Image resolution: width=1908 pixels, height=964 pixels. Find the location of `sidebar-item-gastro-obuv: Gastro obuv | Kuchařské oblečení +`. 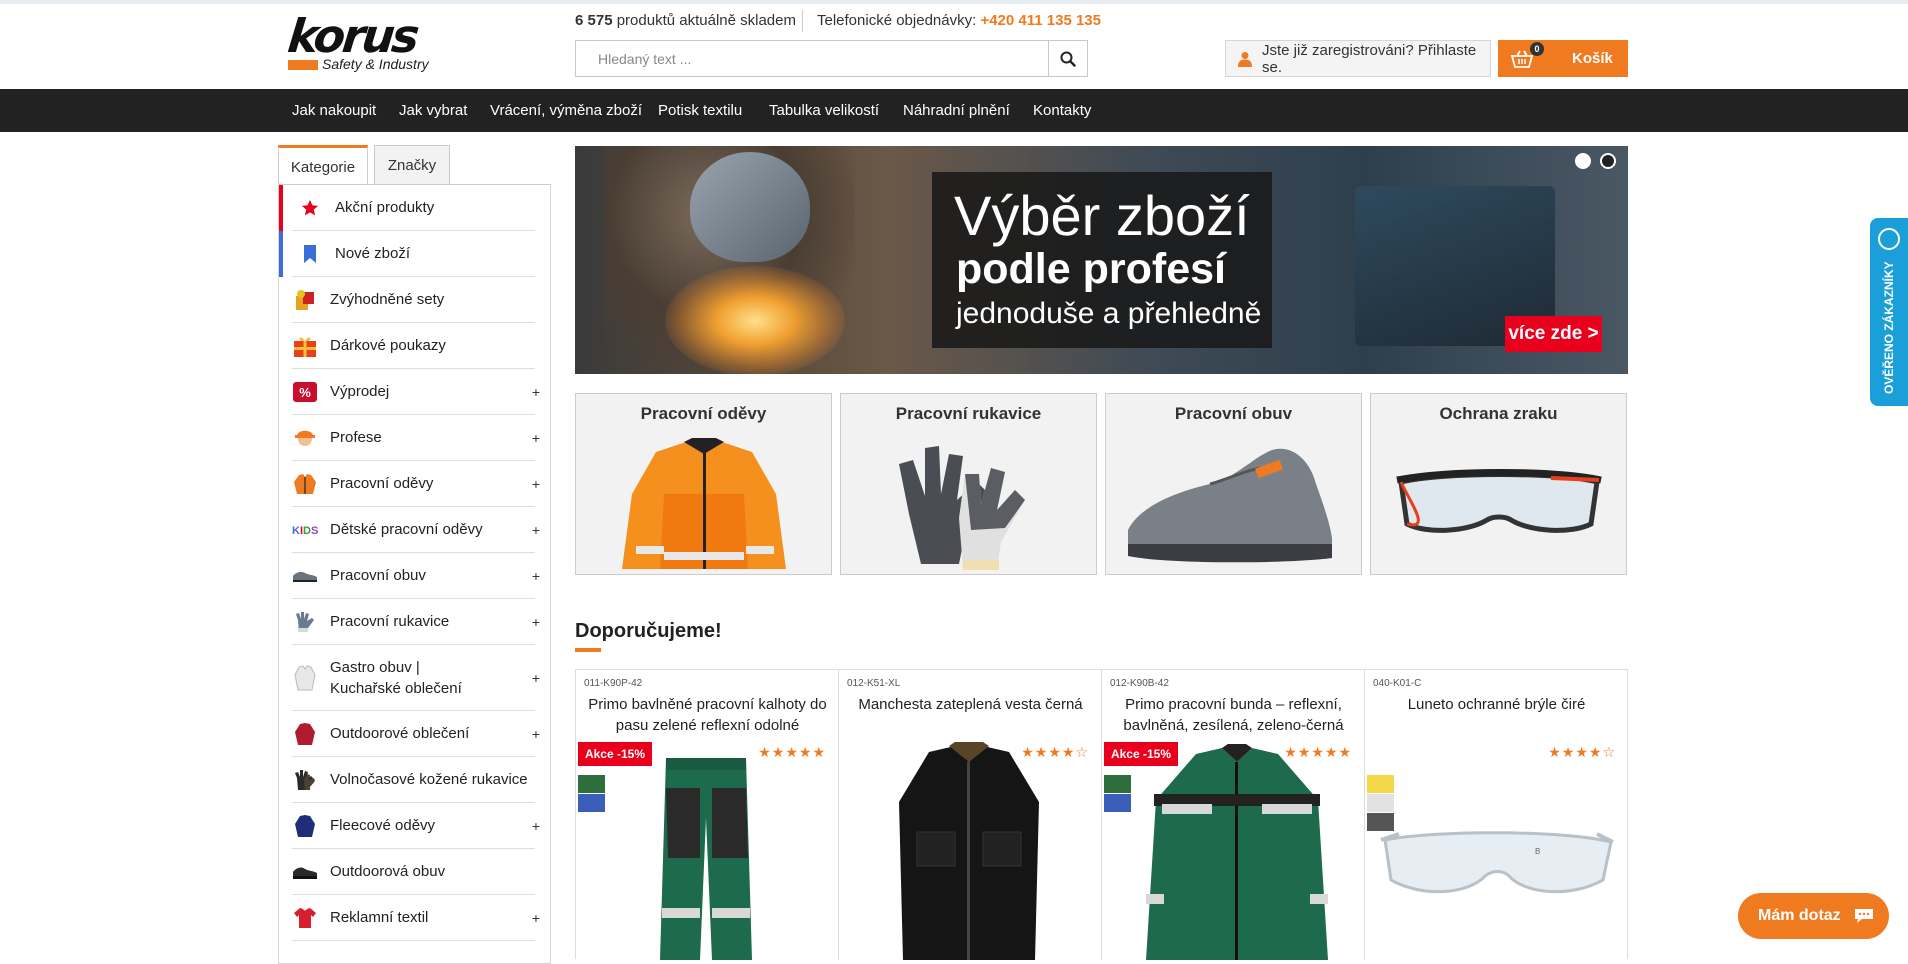

sidebar-item-gastro-obuv: Gastro obuv | Kuchařské oblečení + is located at coordinates (416, 678).